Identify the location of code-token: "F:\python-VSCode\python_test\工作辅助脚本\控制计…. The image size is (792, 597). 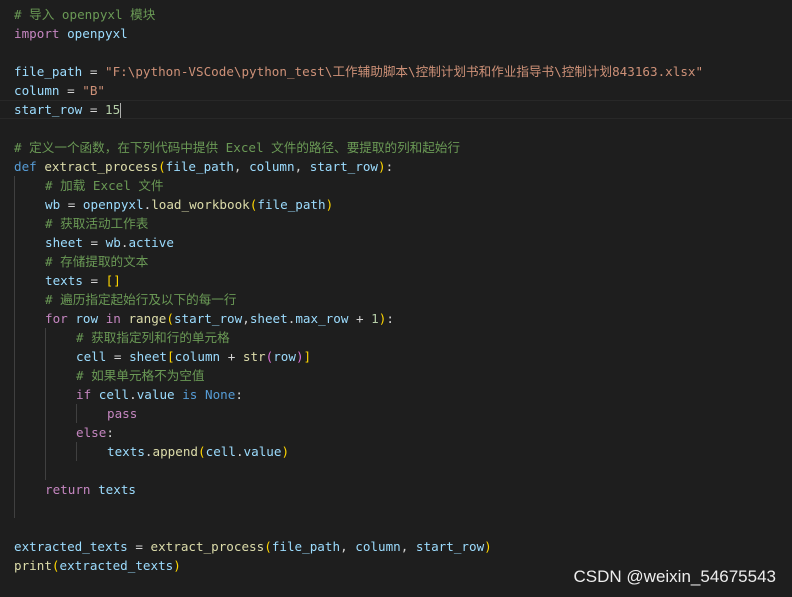
(404, 71).